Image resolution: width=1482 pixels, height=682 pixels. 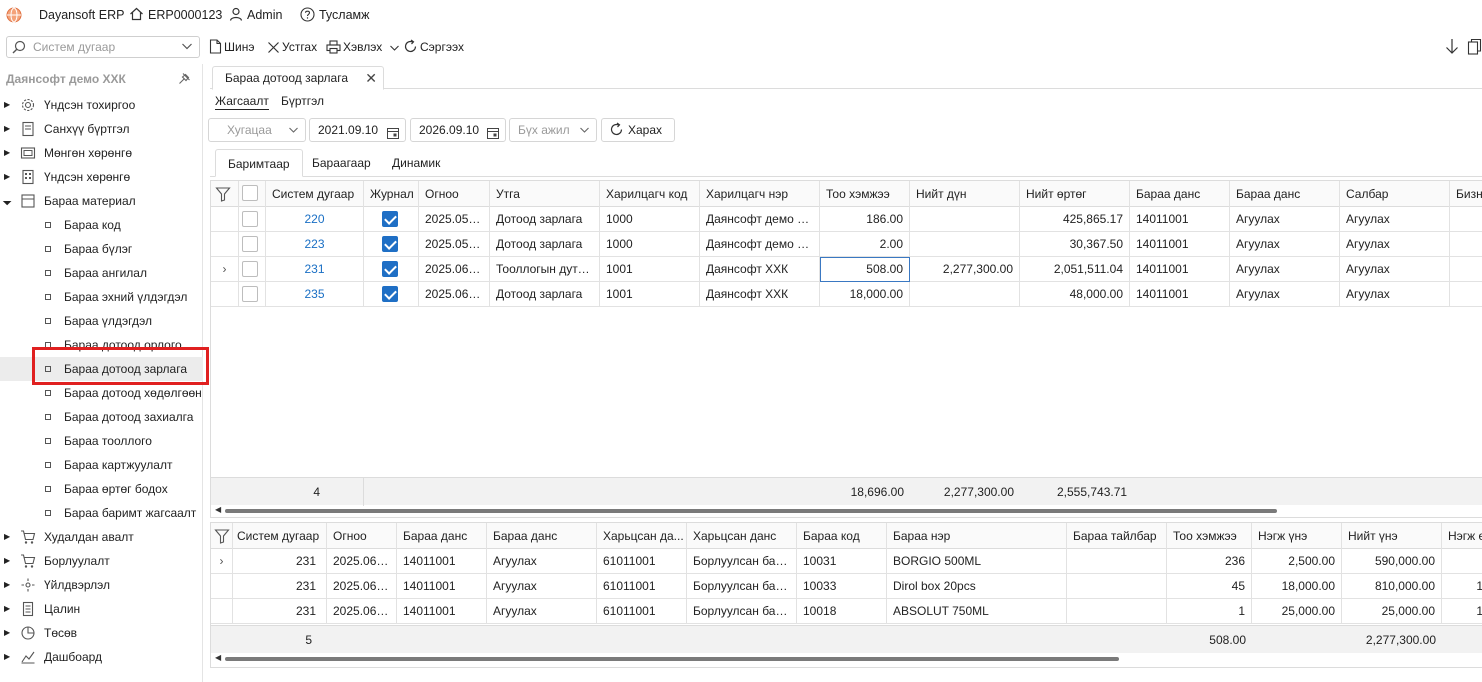 What do you see at coordinates (1462, 586) in the screenshot?
I see `cell-unit-cost: 1` at bounding box center [1462, 586].